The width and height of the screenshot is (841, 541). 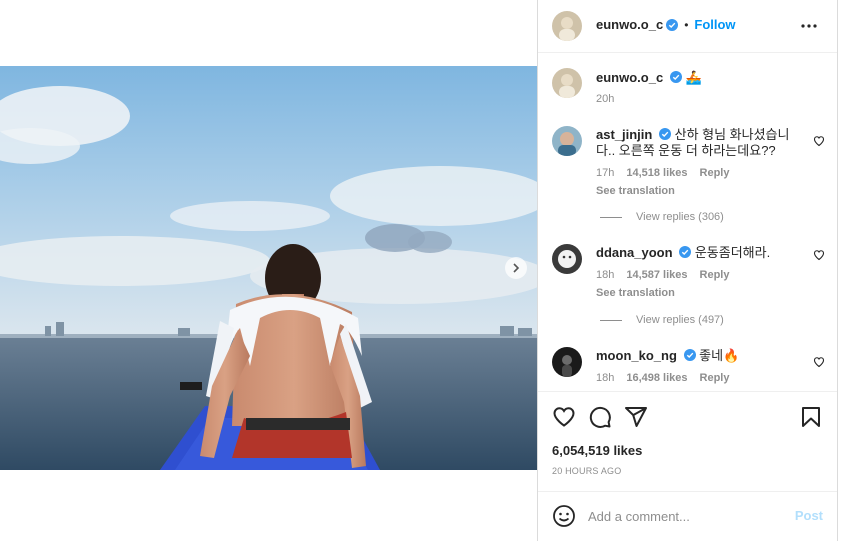 I want to click on comment-time: 17h, so click(x=605, y=173).